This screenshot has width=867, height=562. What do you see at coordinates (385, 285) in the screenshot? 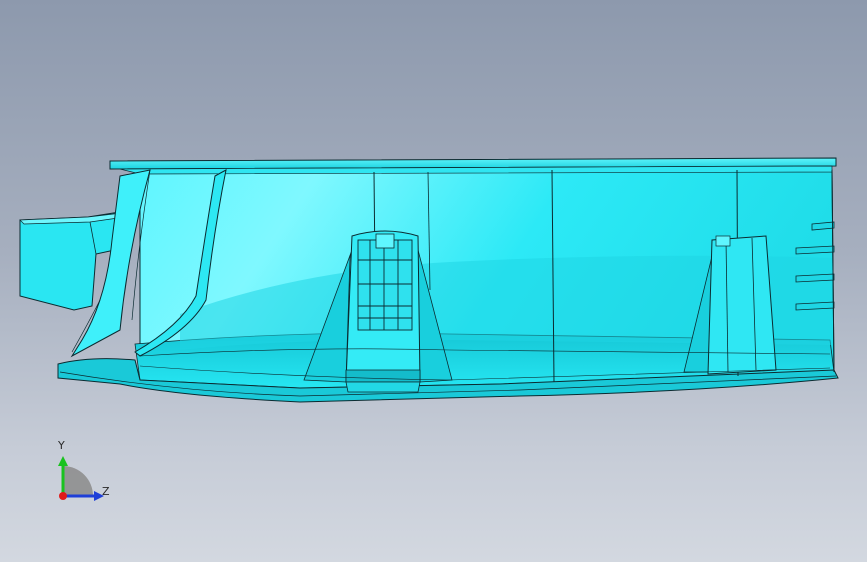
I see `center-boss-grid` at bounding box center [385, 285].